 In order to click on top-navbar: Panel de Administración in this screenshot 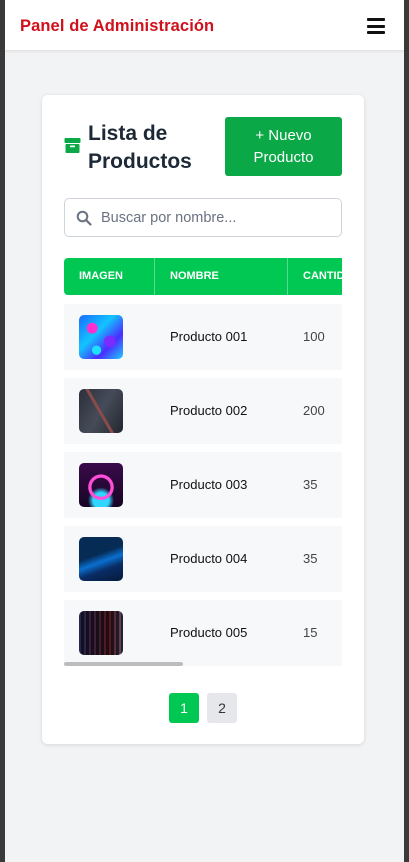, I will do `click(204, 25)`.